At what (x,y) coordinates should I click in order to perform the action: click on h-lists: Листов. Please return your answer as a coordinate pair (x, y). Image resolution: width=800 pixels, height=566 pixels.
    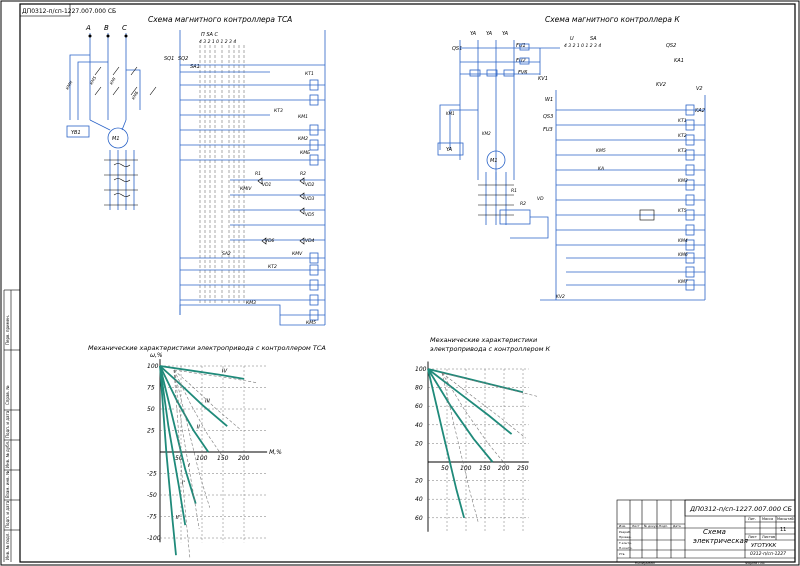
    Looking at the image, I should click on (768, 537).